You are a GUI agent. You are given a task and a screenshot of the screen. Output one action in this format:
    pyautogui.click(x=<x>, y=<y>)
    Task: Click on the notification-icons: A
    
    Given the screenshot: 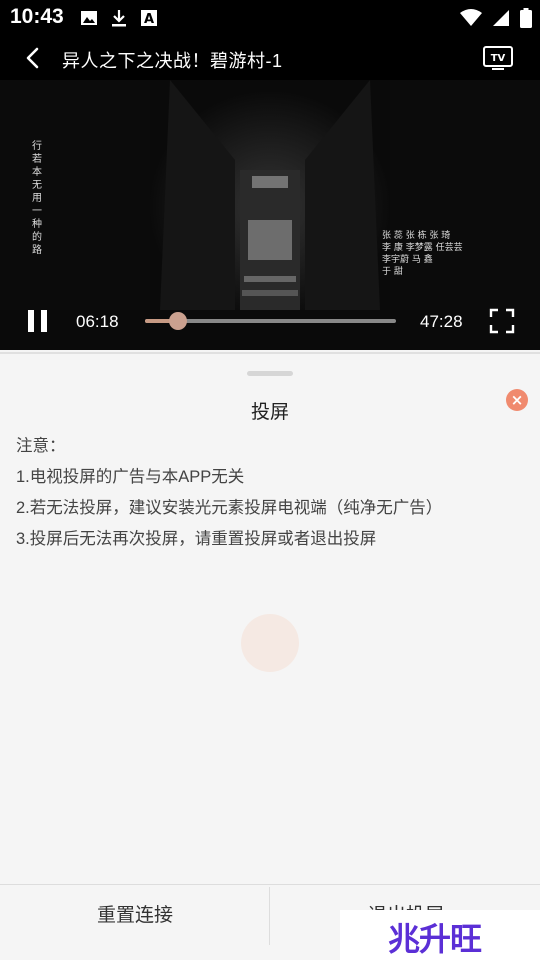 What is the action you would take?
    pyautogui.click(x=119, y=18)
    